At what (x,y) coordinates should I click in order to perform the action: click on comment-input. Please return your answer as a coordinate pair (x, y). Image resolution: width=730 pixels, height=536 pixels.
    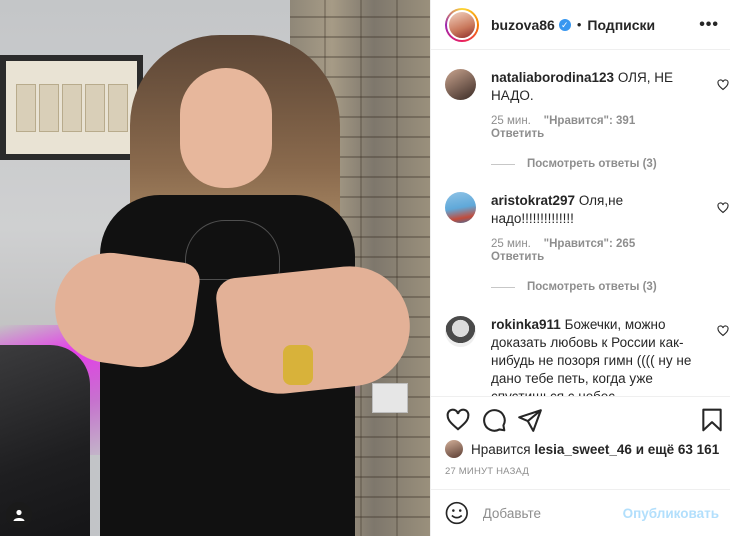
    Looking at the image, I should click on (552, 513).